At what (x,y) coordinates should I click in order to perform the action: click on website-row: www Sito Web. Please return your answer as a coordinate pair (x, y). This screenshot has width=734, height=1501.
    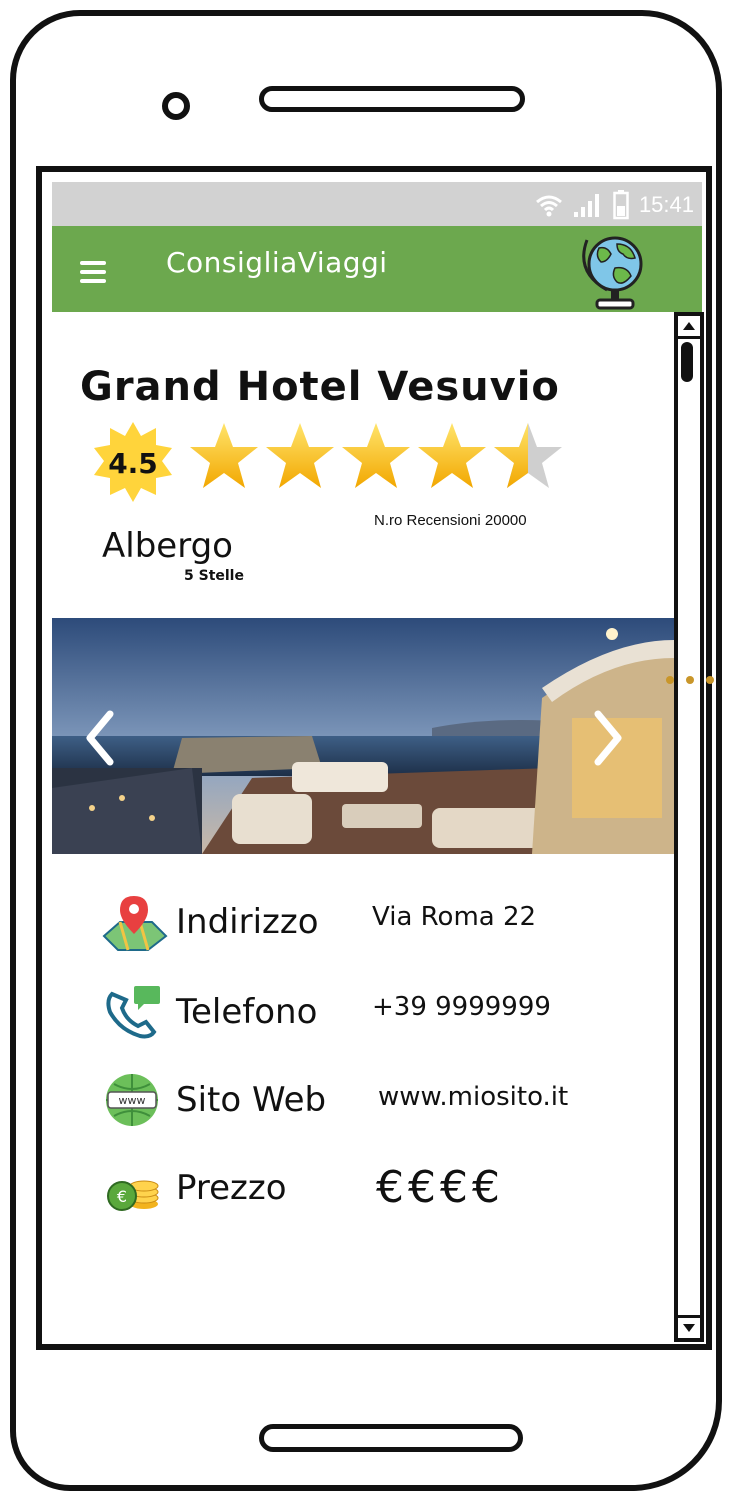
    Looking at the image, I should click on (213, 1100).